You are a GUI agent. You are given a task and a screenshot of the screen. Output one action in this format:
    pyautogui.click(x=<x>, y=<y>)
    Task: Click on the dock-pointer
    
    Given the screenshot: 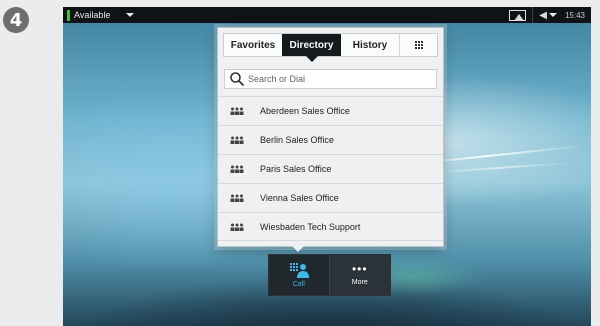 What is the action you would take?
    pyautogui.click(x=298, y=249)
    